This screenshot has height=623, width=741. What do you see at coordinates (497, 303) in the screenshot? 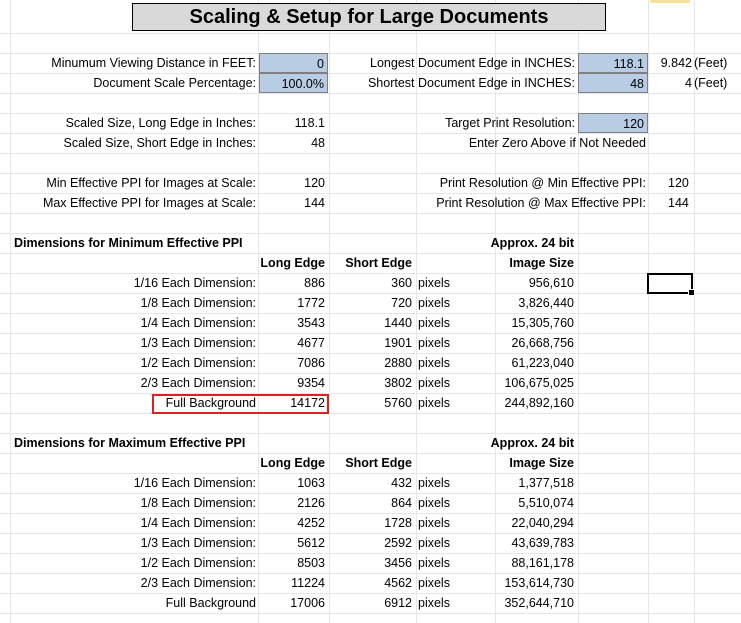
I see `image-size-cell: 3,826,440` at bounding box center [497, 303].